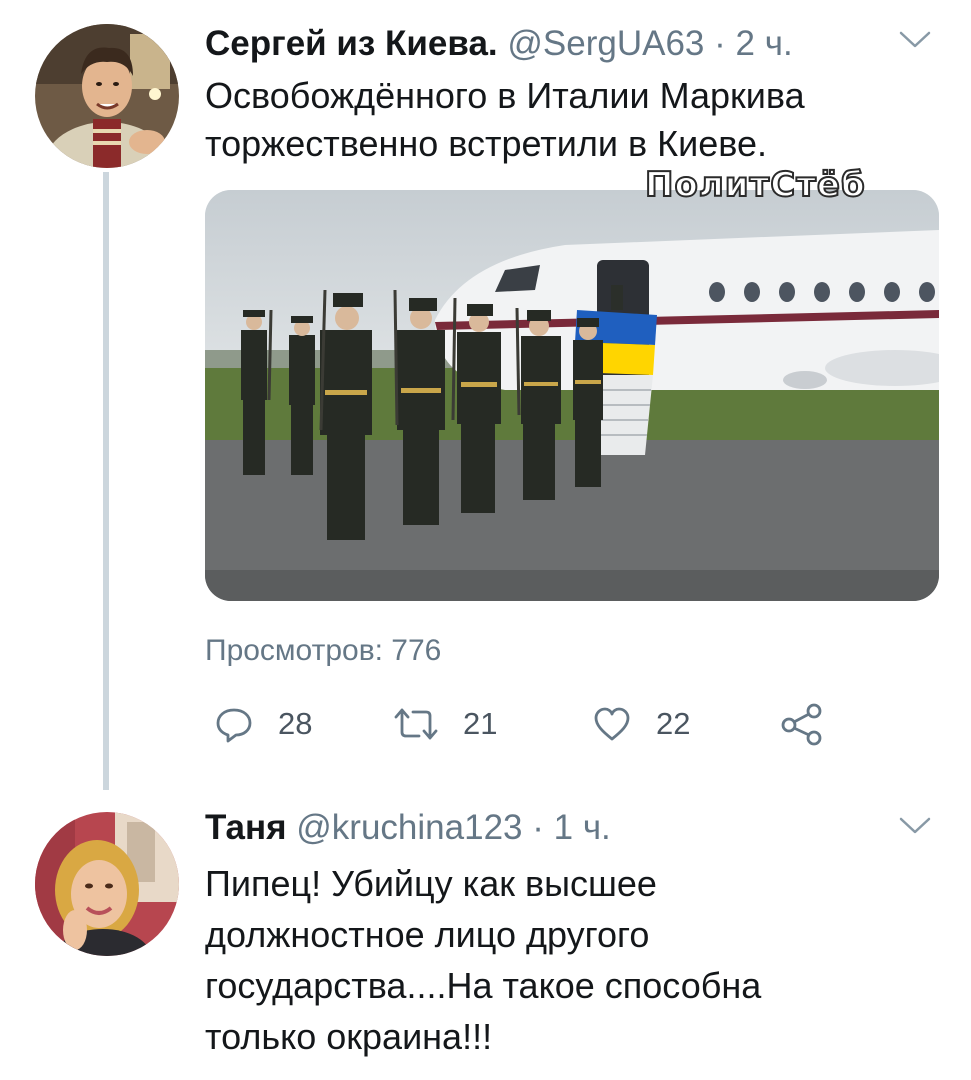  What do you see at coordinates (673, 723) in the screenshot?
I see `like-count: 22` at bounding box center [673, 723].